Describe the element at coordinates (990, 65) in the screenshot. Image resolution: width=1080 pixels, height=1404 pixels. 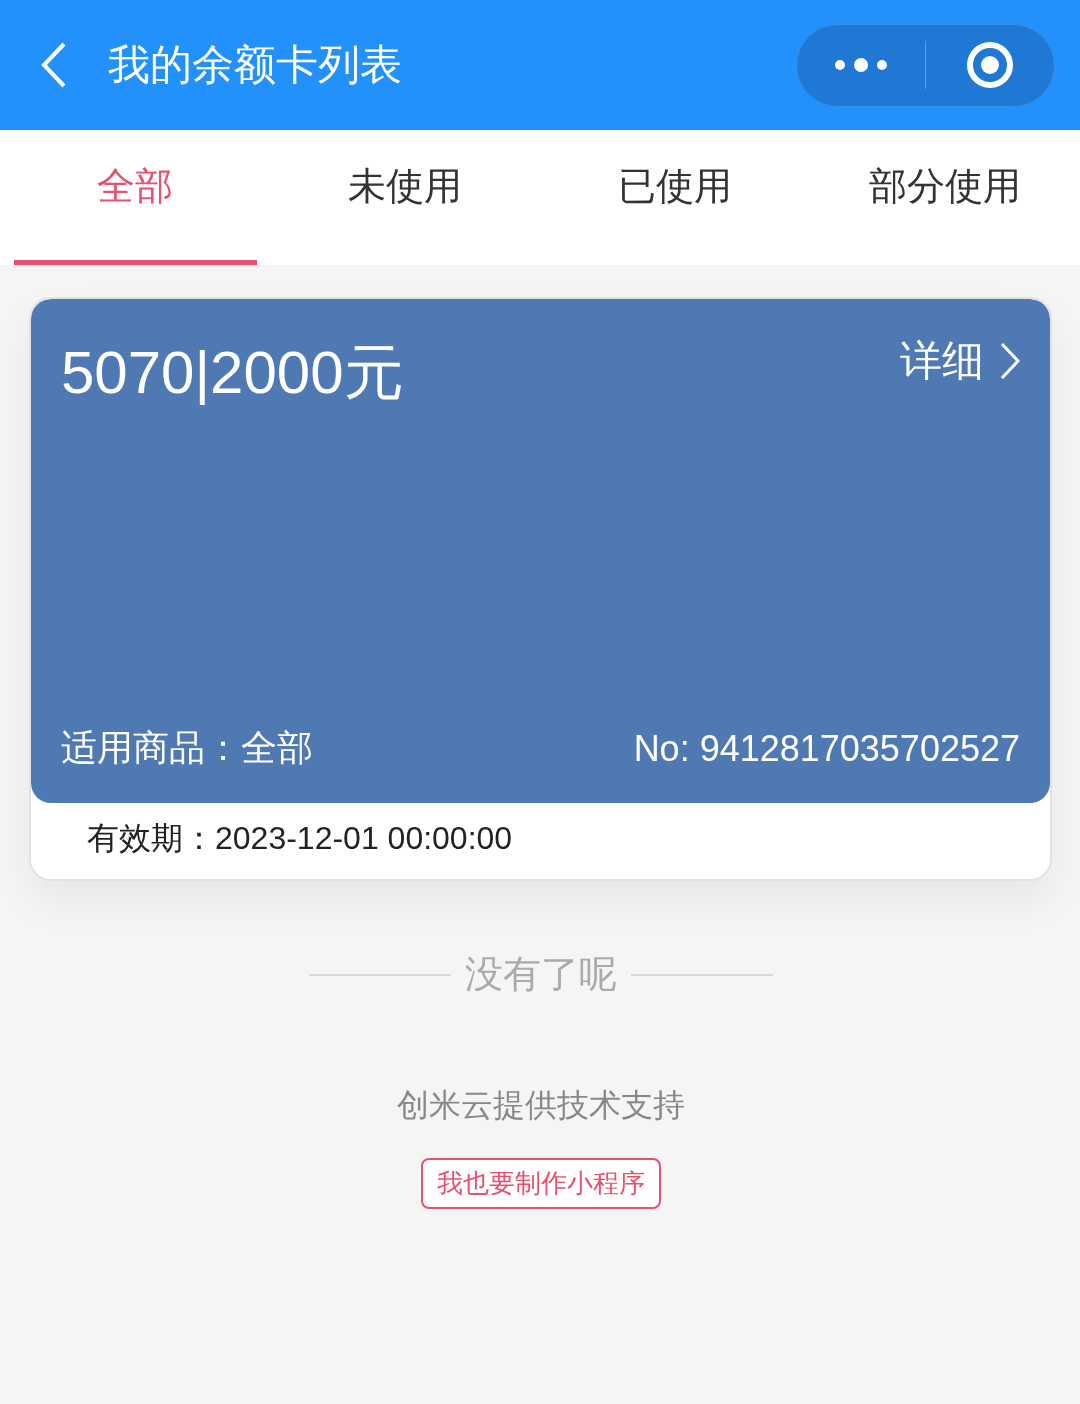
I see `target-icon` at that location.